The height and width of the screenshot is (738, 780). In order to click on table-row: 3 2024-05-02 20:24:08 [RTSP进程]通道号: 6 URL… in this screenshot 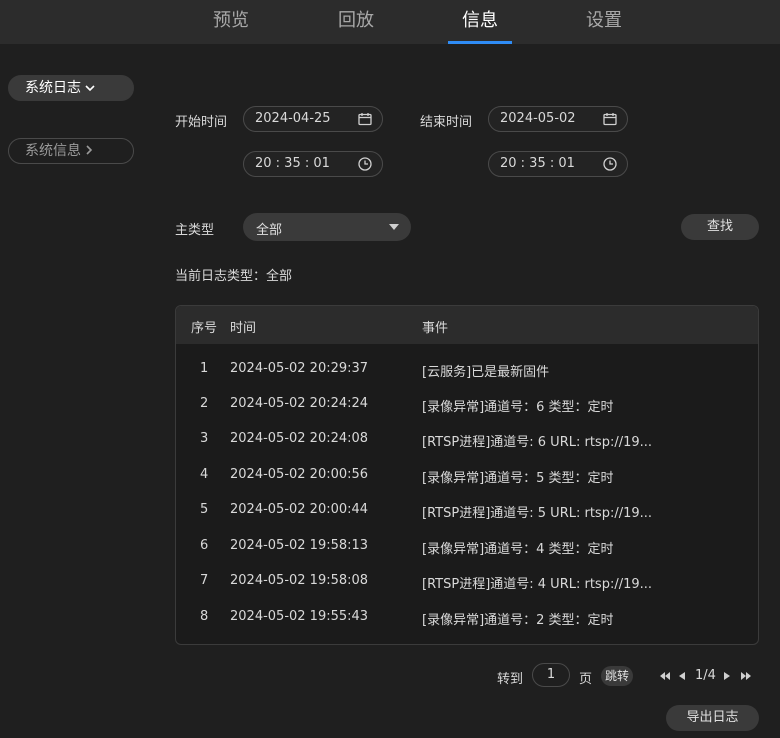, I will do `click(467, 440)`.